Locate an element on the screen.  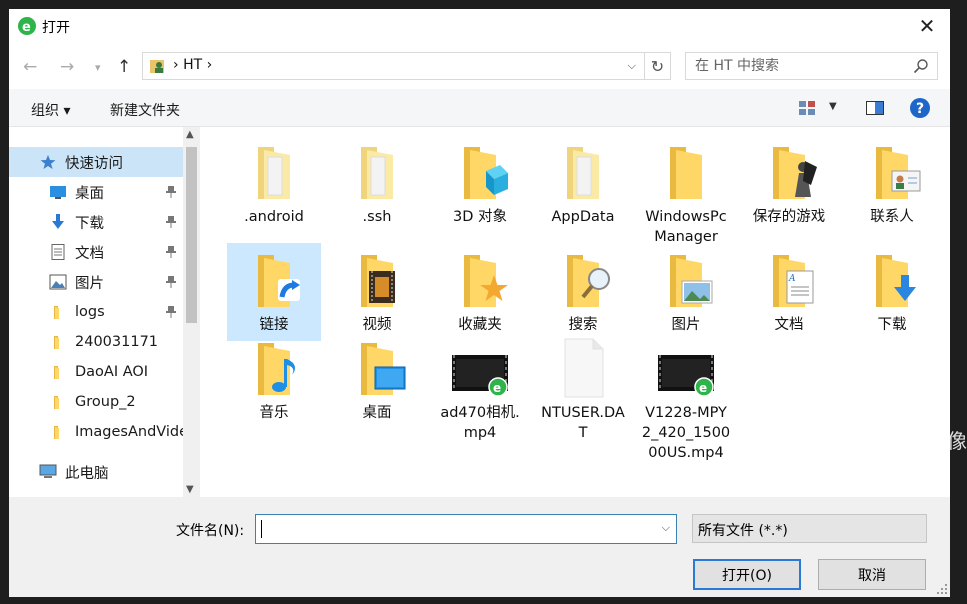
search-icon is located at coordinates (921, 66).